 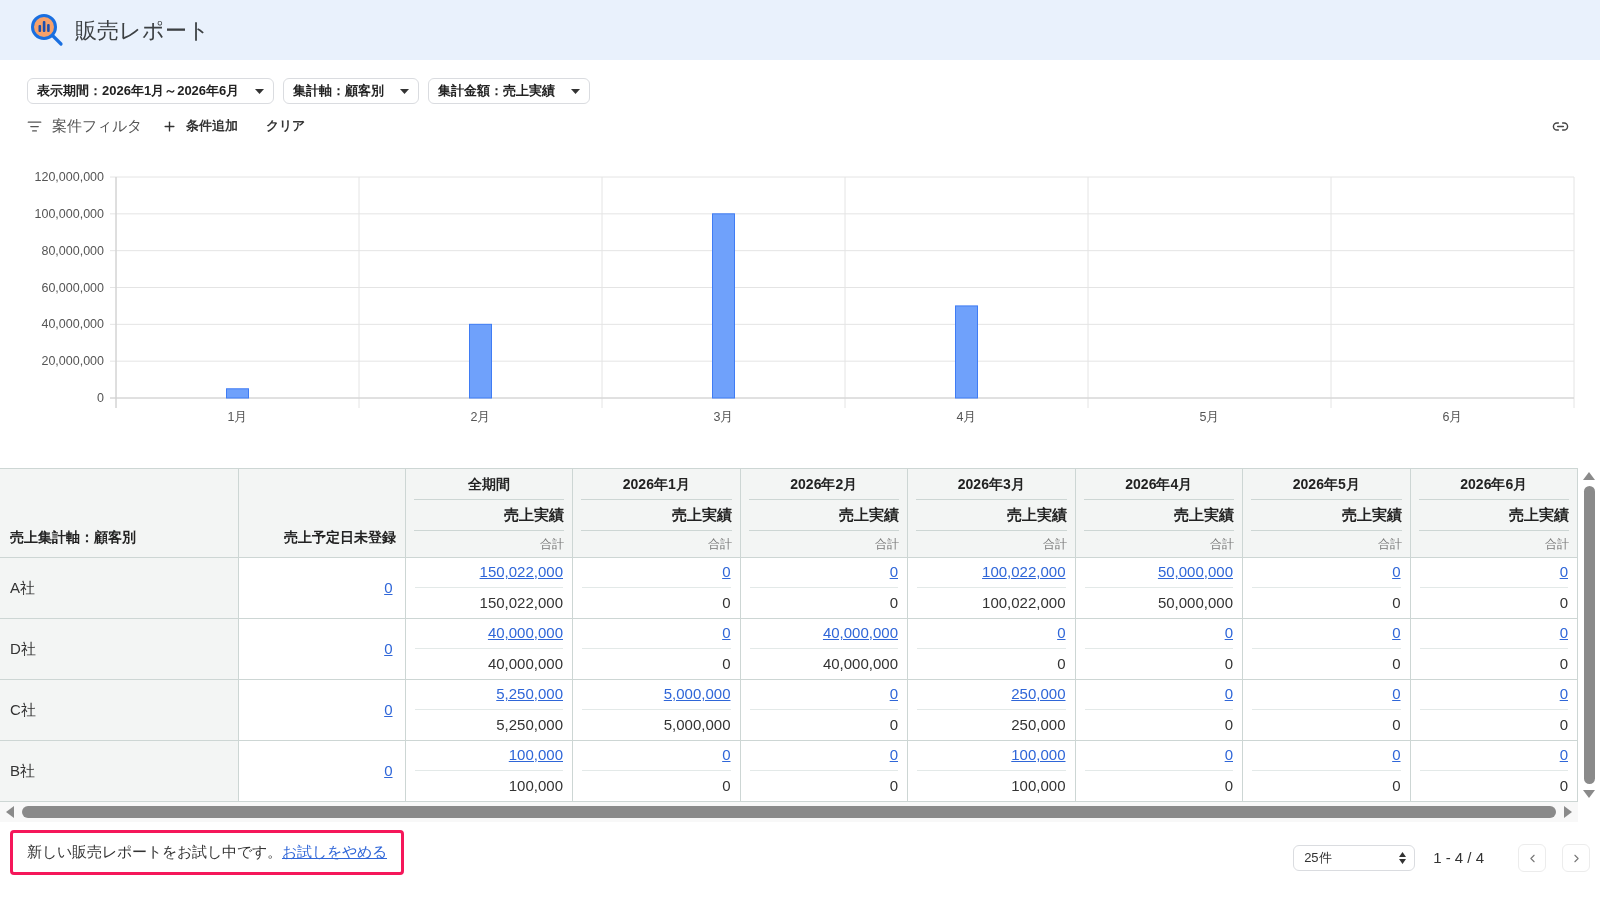 What do you see at coordinates (72, 324) in the screenshot?
I see `y-axis-label: 40,000,000` at bounding box center [72, 324].